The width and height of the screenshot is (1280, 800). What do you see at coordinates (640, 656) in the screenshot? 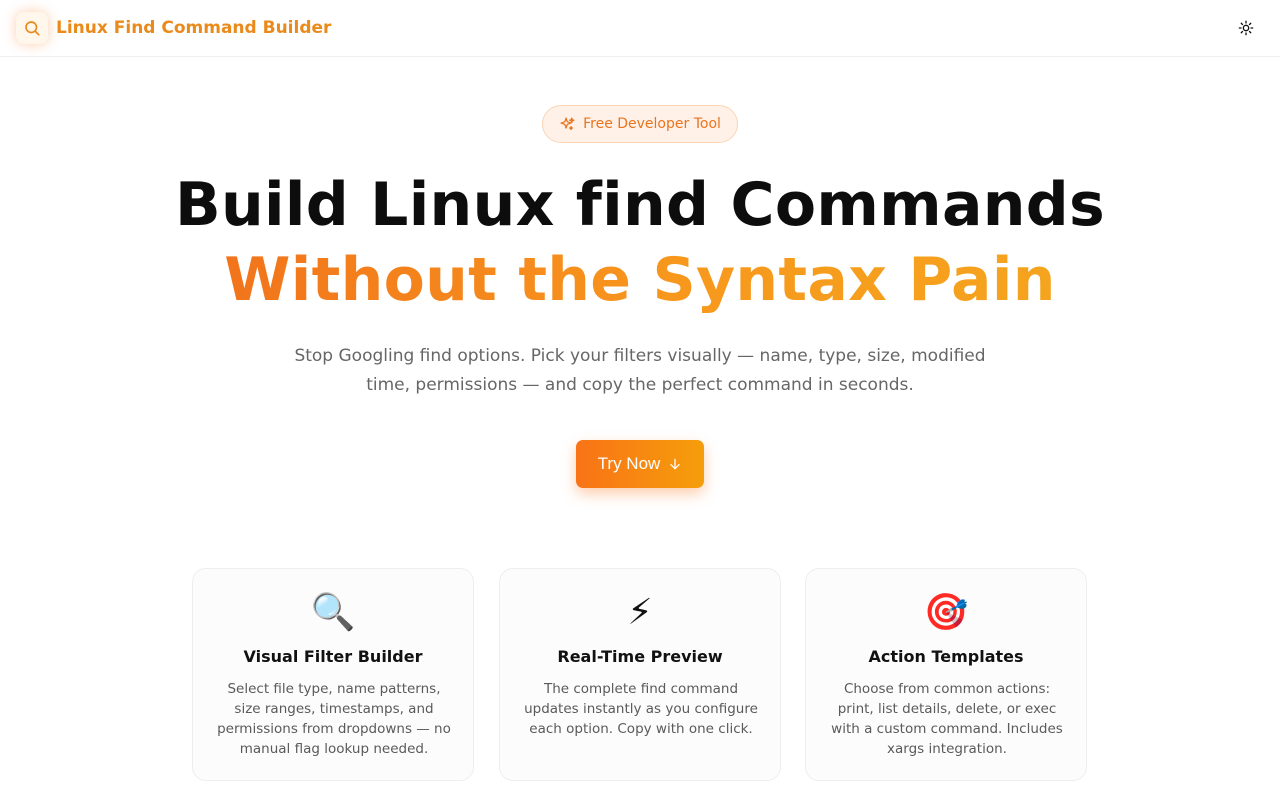
I see `feature-title: Real-Time Preview` at bounding box center [640, 656].